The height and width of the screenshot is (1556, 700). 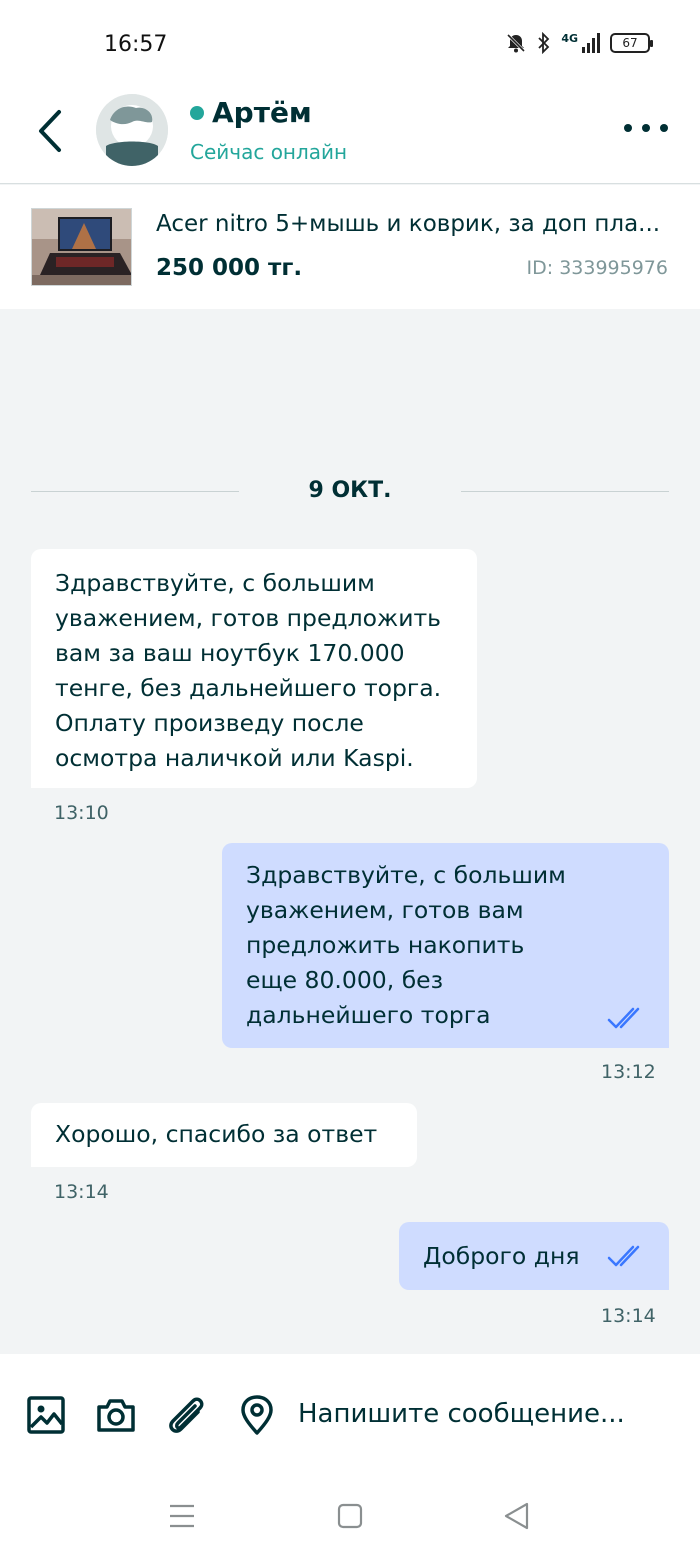 I want to click on contact-name: Артём, so click(x=262, y=112).